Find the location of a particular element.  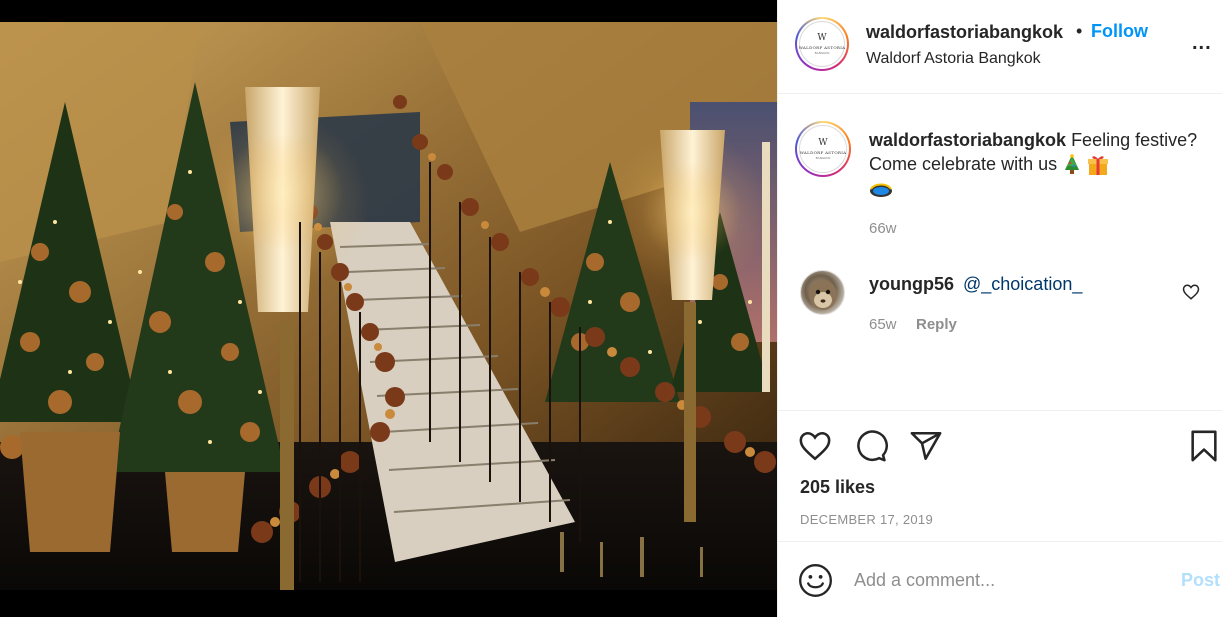

location-link: Waldorf Astoria Bangkok is located at coordinates (953, 59).